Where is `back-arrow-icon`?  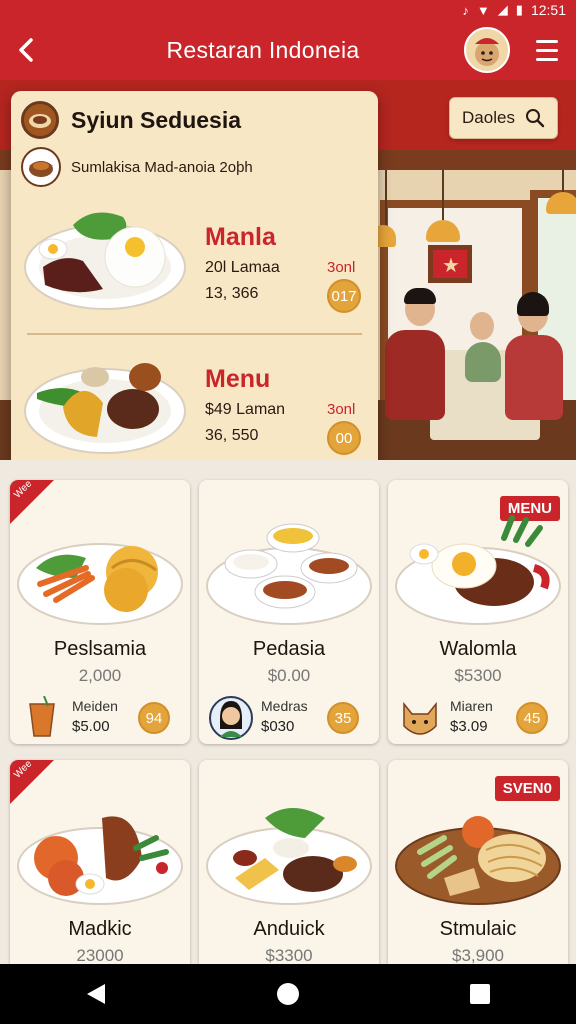 back-arrow-icon is located at coordinates (26, 50).